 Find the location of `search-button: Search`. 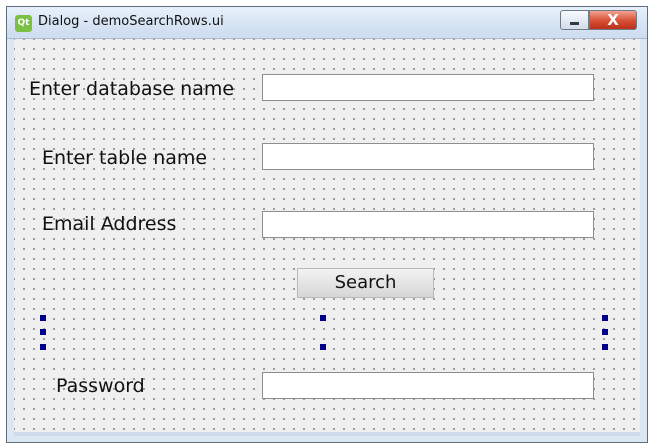

search-button: Search is located at coordinates (365, 283).